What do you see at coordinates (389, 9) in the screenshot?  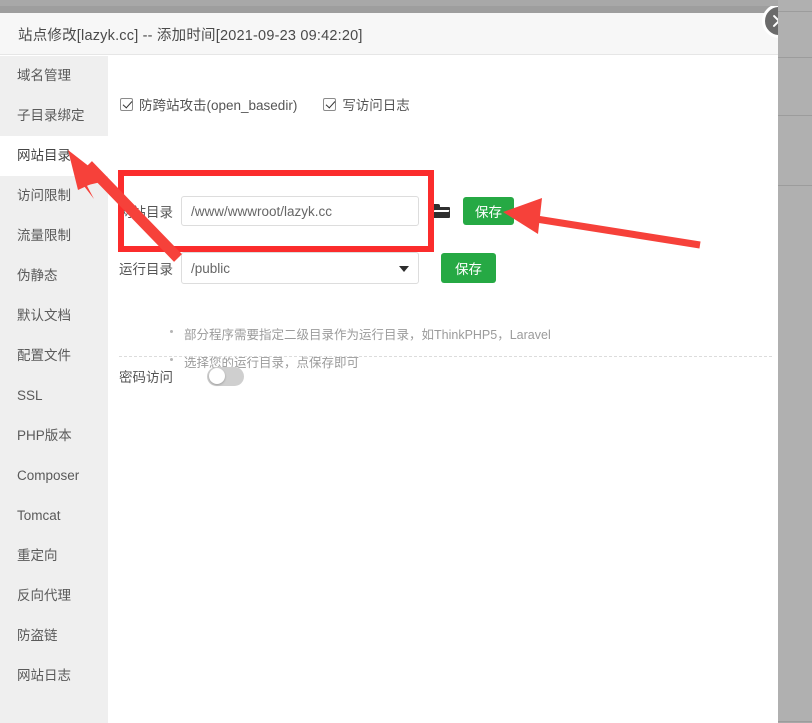 I see `dialog-top-strip` at bounding box center [389, 9].